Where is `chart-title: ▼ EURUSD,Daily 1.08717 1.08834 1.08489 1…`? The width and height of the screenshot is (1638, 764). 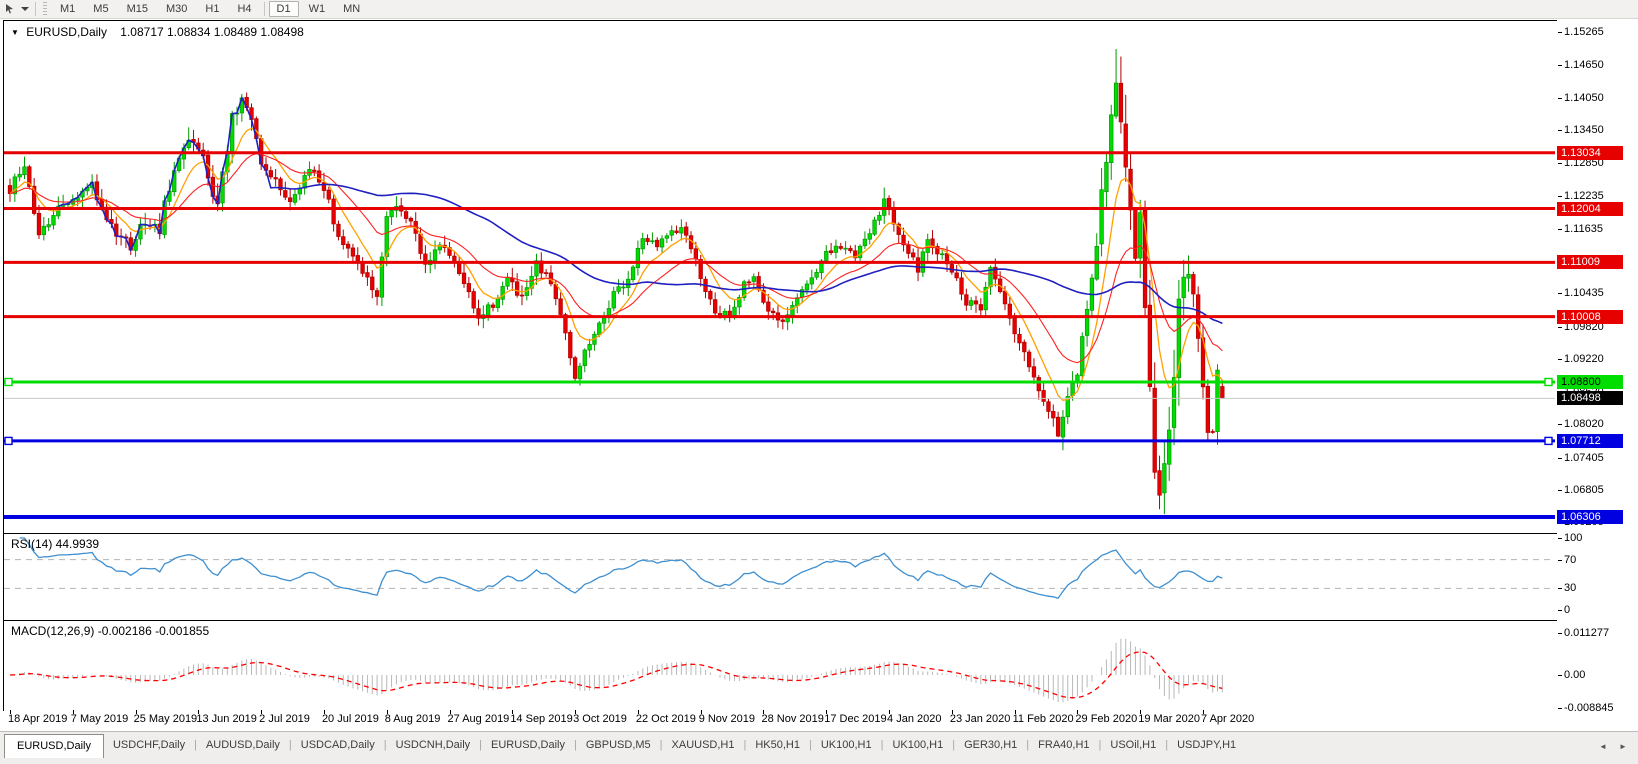
chart-title: ▼ EURUSD,Daily 1.08717 1.08834 1.08489 1… is located at coordinates (157, 32).